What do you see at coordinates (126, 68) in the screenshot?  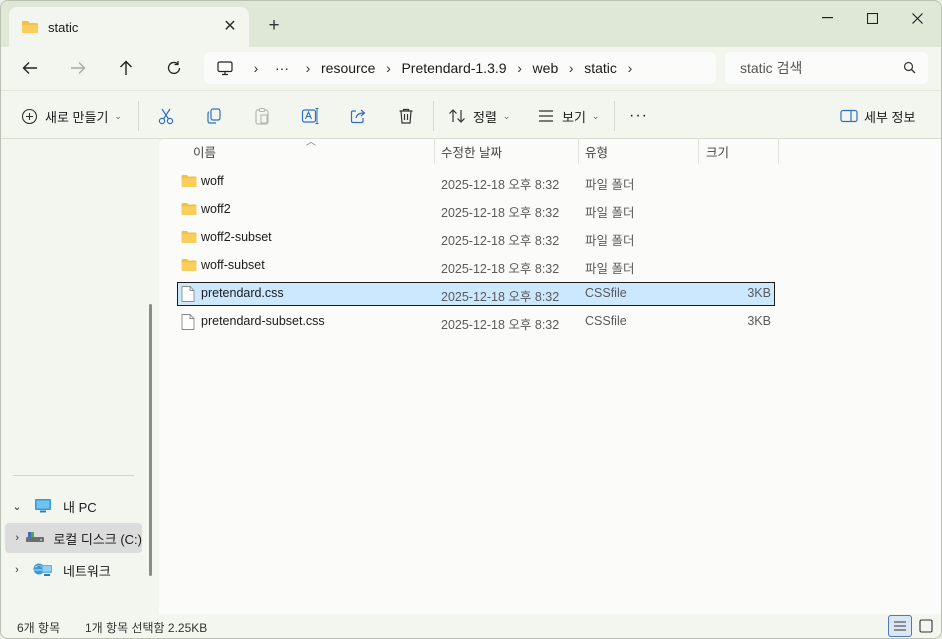 I see `up-button` at bounding box center [126, 68].